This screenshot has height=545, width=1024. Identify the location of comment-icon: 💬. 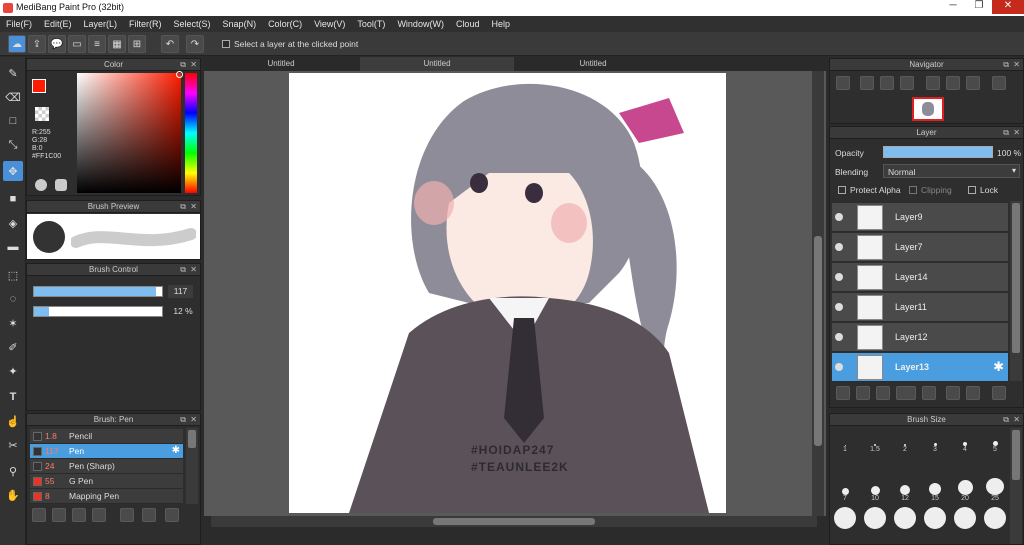
(57, 44).